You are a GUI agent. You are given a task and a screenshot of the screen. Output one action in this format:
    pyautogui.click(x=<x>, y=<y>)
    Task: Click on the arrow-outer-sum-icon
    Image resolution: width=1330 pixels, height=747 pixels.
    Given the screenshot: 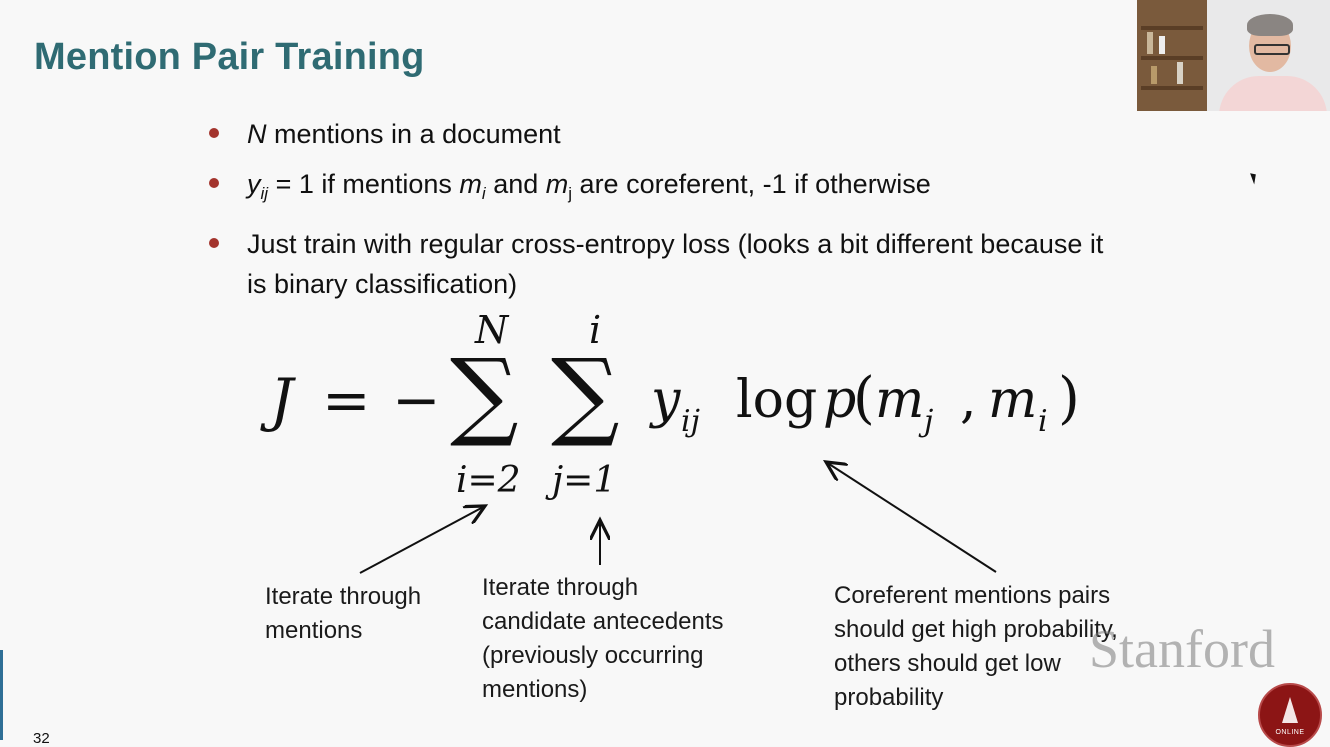 What is the action you would take?
    pyautogui.click(x=422, y=540)
    